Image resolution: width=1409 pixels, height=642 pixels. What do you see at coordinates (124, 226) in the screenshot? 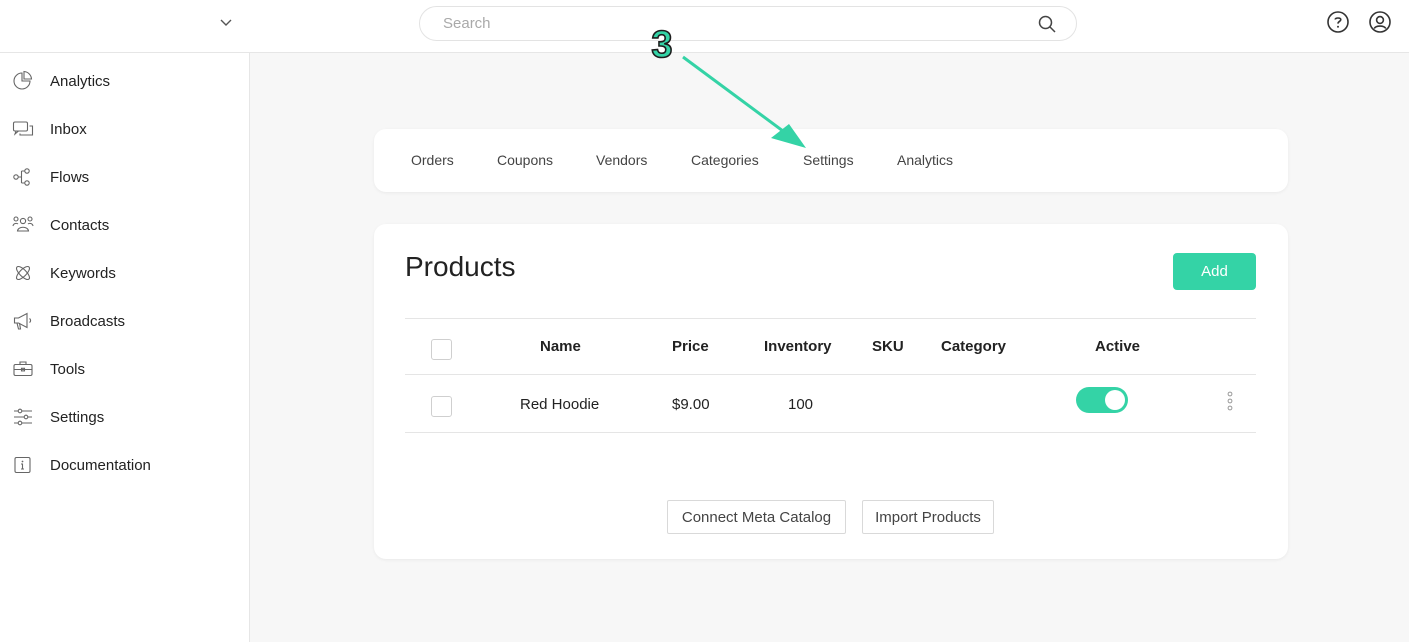
I see `sidebar-item-contacts: Contacts` at bounding box center [124, 226].